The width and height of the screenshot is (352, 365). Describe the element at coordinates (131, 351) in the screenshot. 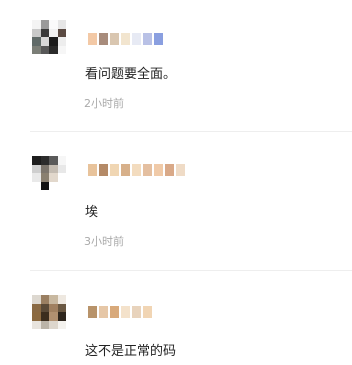

I see `comment-text: 这不是正常的码` at that location.